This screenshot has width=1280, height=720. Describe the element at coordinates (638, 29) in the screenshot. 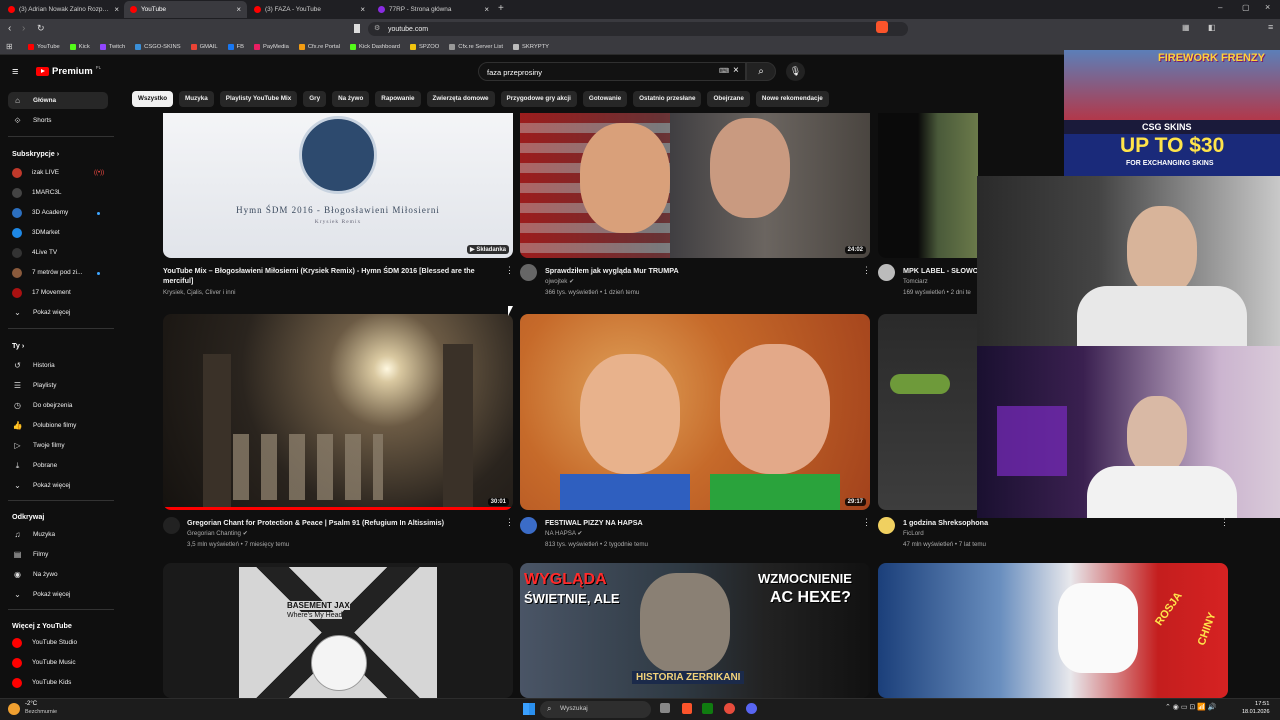

I see `url-field: ⚙ youtube.com` at that location.